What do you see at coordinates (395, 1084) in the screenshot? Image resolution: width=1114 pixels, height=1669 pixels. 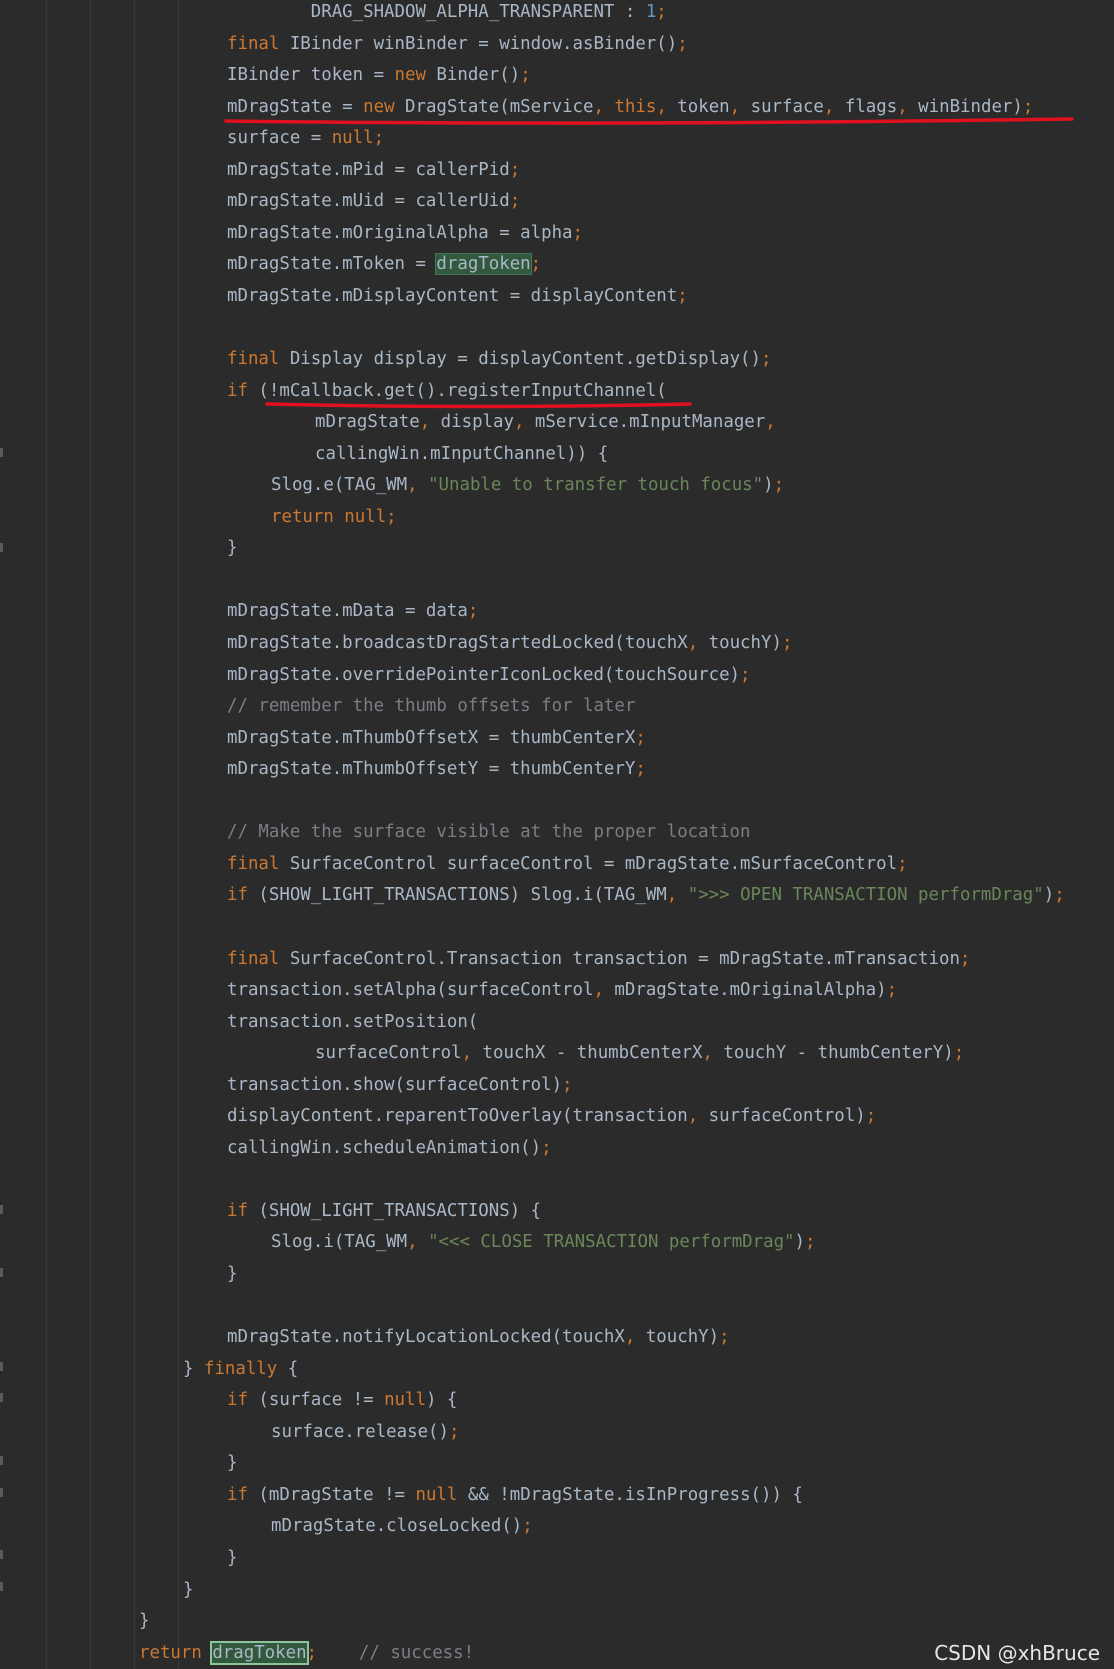 I see `code-token: transaction.show(surfaceControl)` at bounding box center [395, 1084].